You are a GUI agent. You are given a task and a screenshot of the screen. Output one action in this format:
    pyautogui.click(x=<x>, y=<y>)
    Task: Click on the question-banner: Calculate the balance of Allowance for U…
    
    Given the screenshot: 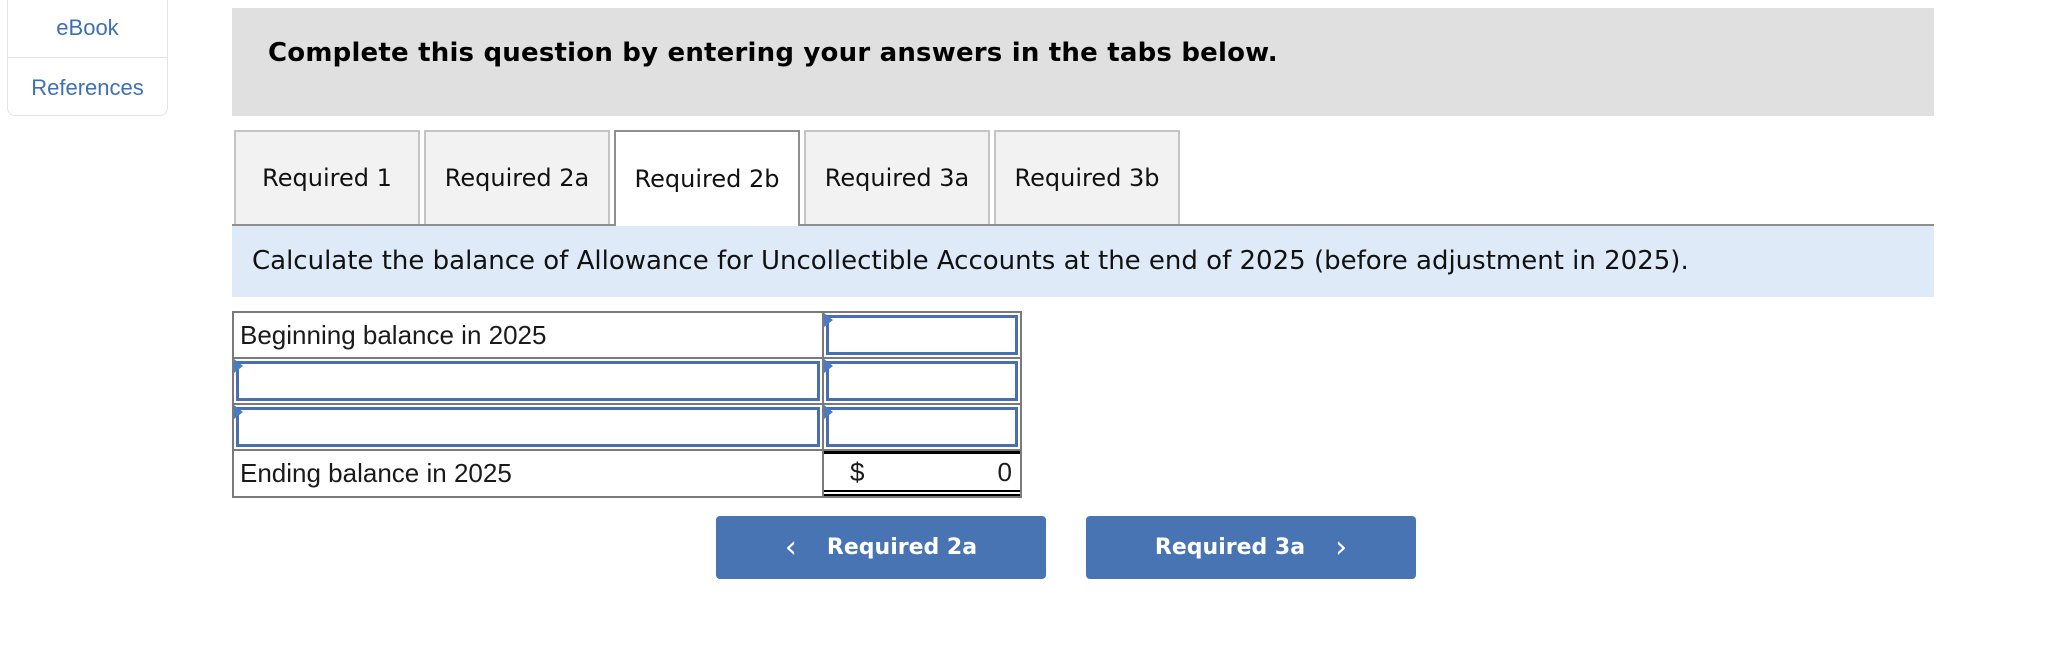 What is the action you would take?
    pyautogui.click(x=1083, y=261)
    